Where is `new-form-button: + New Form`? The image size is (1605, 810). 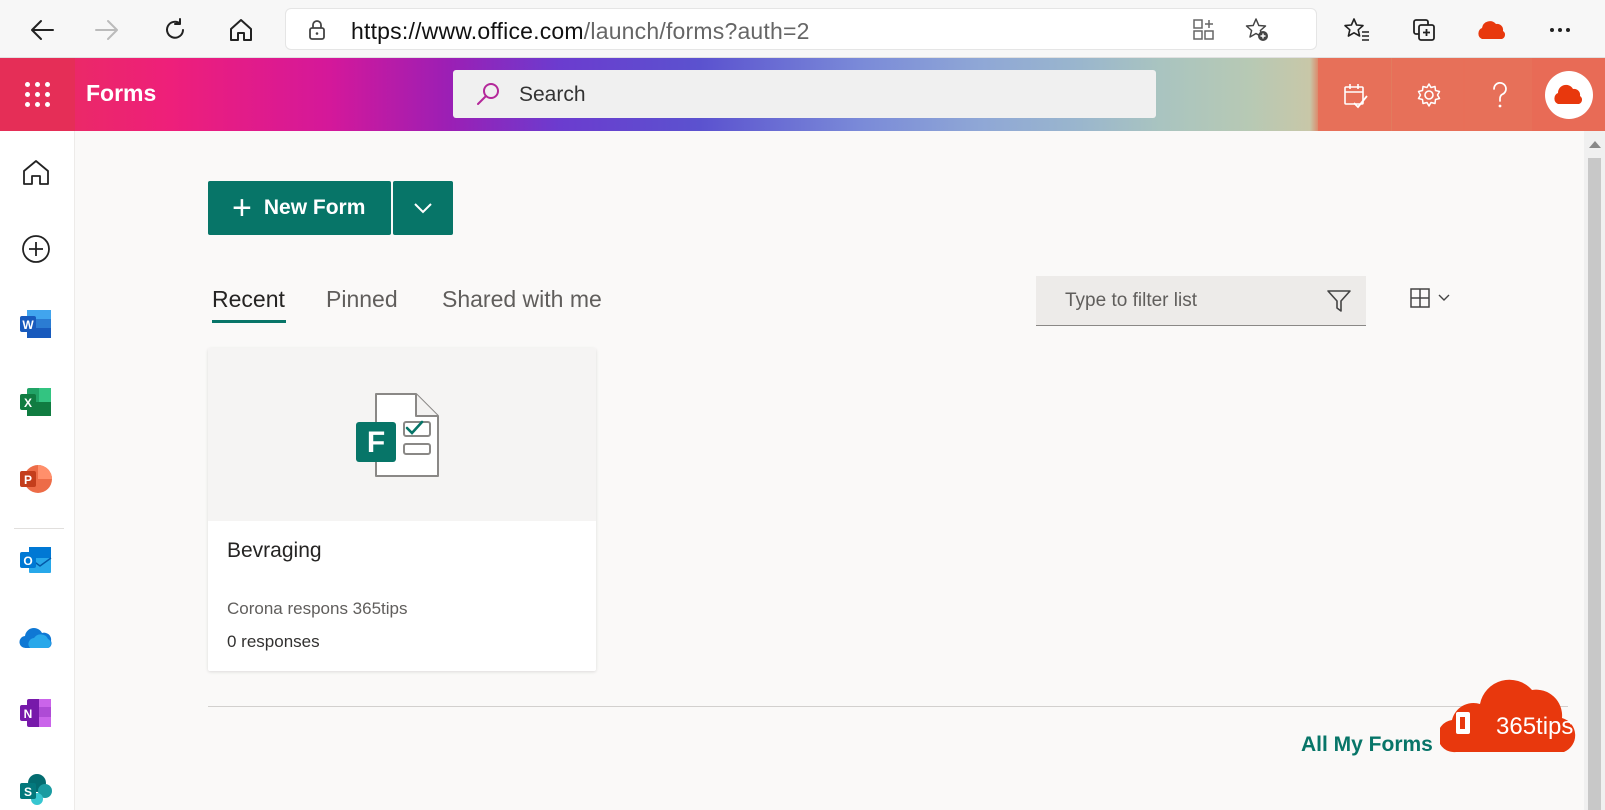
new-form-button: + New Form is located at coordinates (299, 208).